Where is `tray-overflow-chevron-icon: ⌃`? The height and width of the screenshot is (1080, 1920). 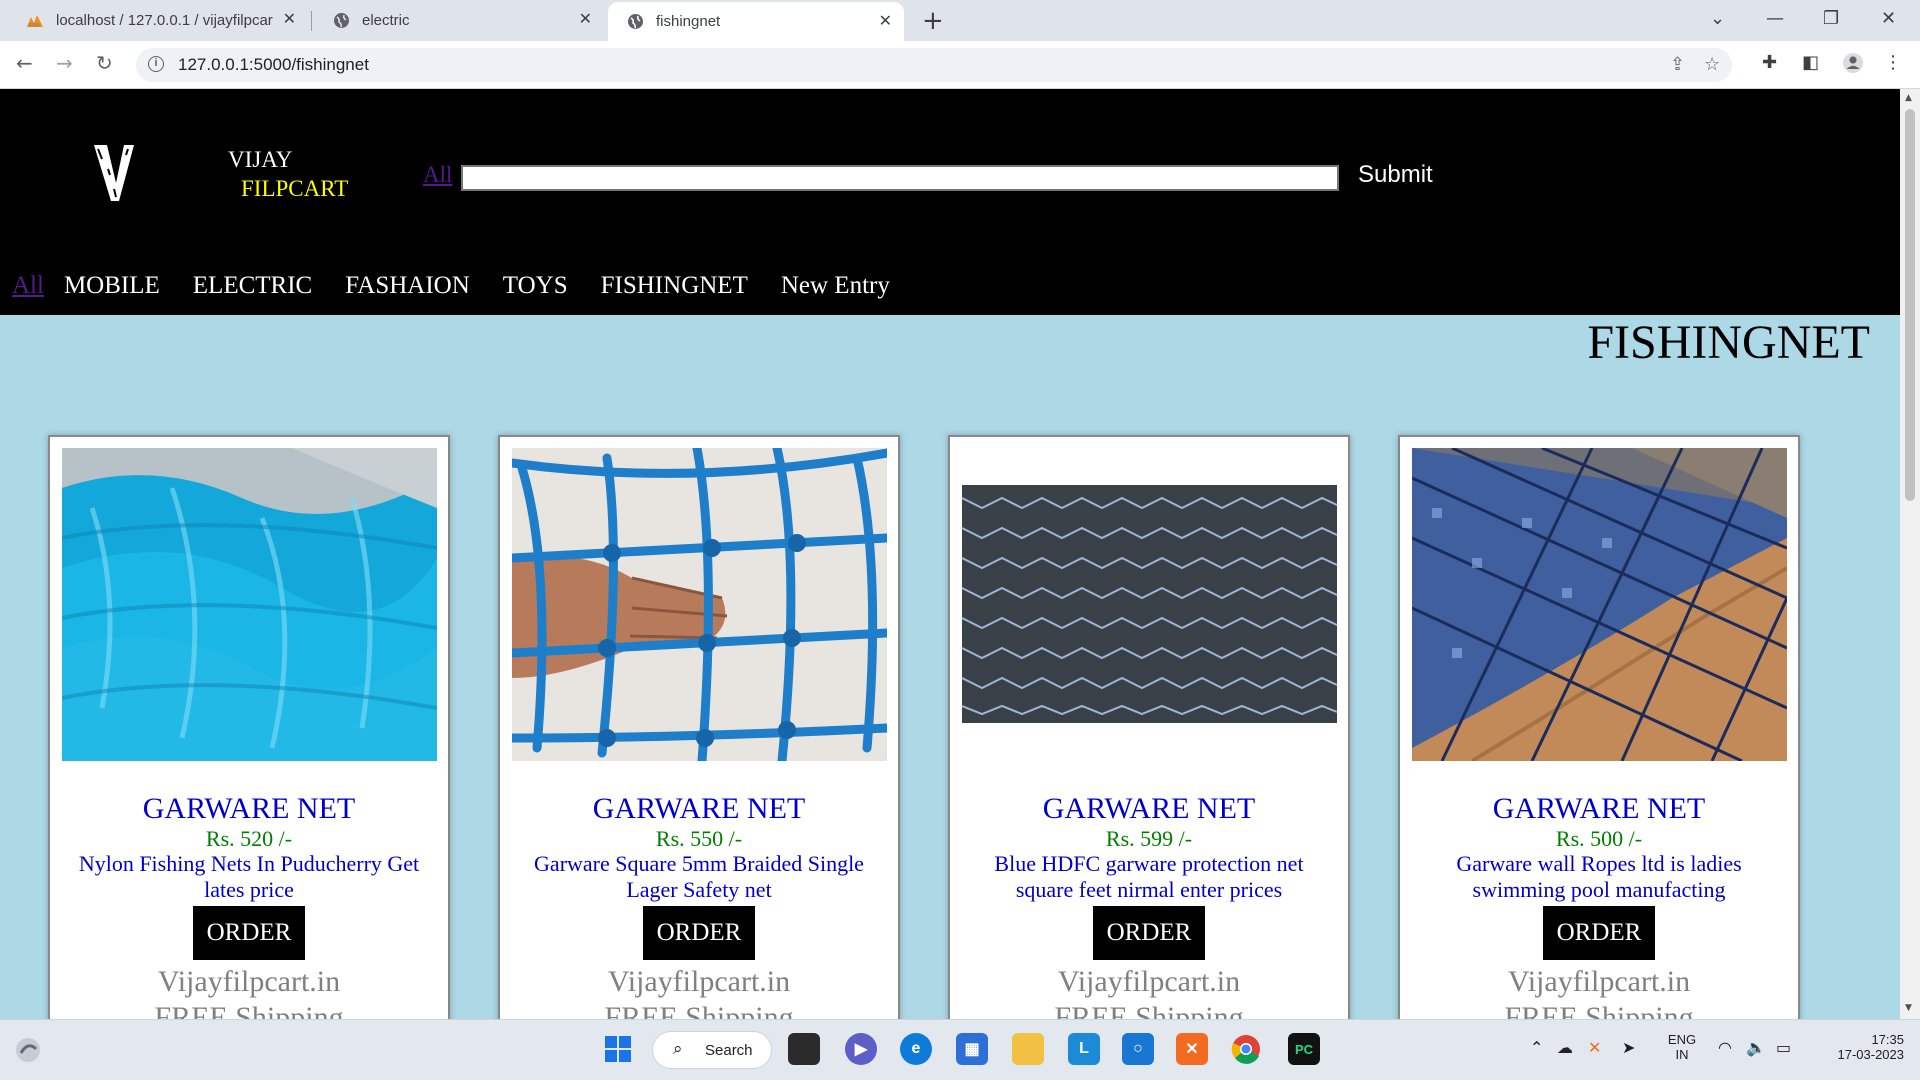
tray-overflow-chevron-icon: ⌃ is located at coordinates (1536, 1047).